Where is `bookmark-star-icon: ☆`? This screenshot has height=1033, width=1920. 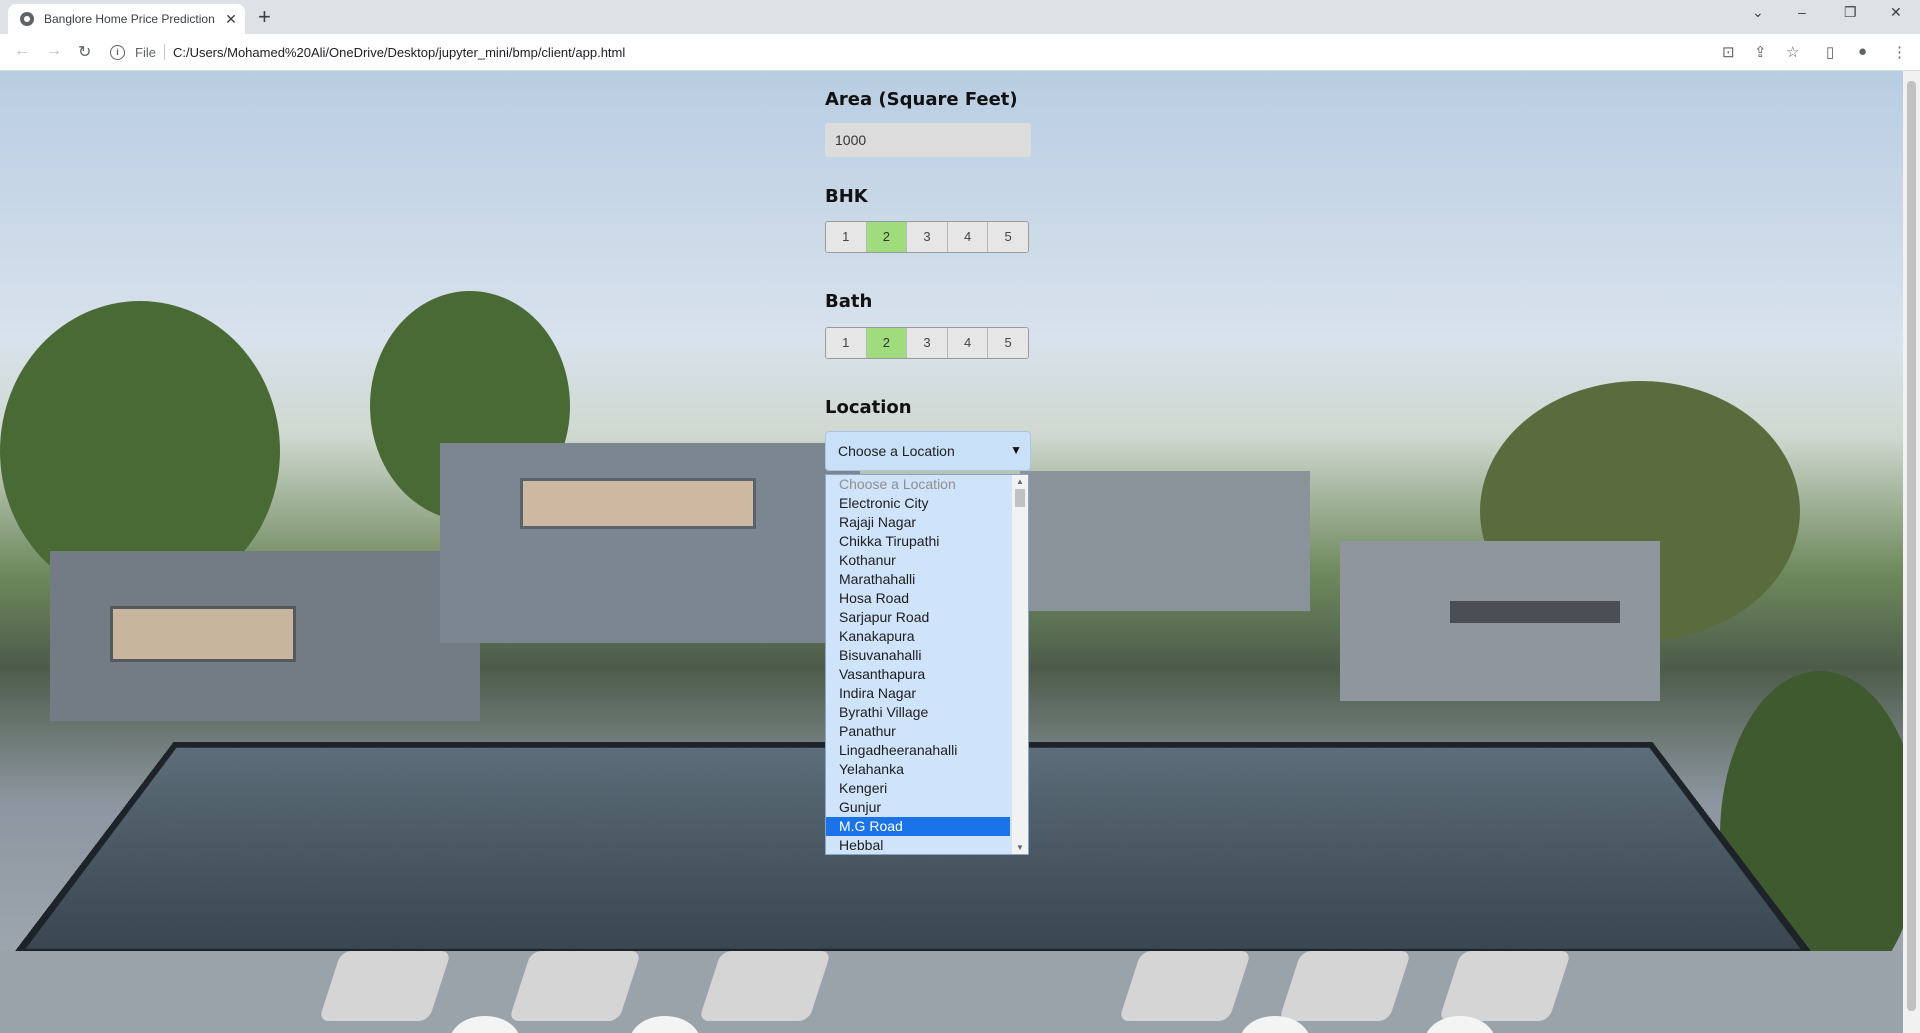
bookmark-star-icon: ☆ is located at coordinates (1792, 52).